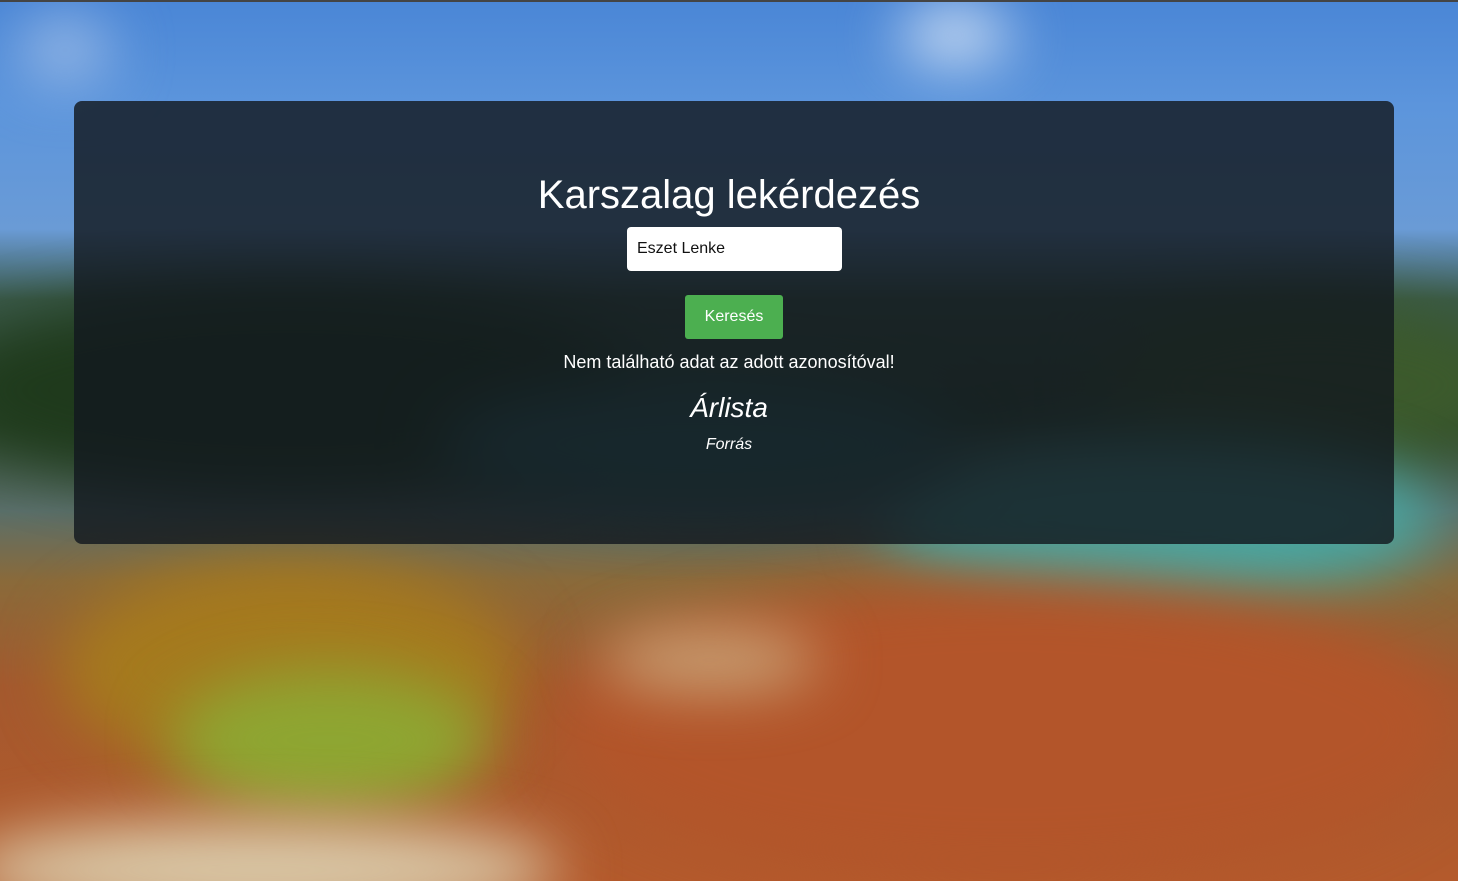 This screenshot has height=881, width=1458. Describe the element at coordinates (330, 740) in the screenshot. I see `background-pool-green` at that location.